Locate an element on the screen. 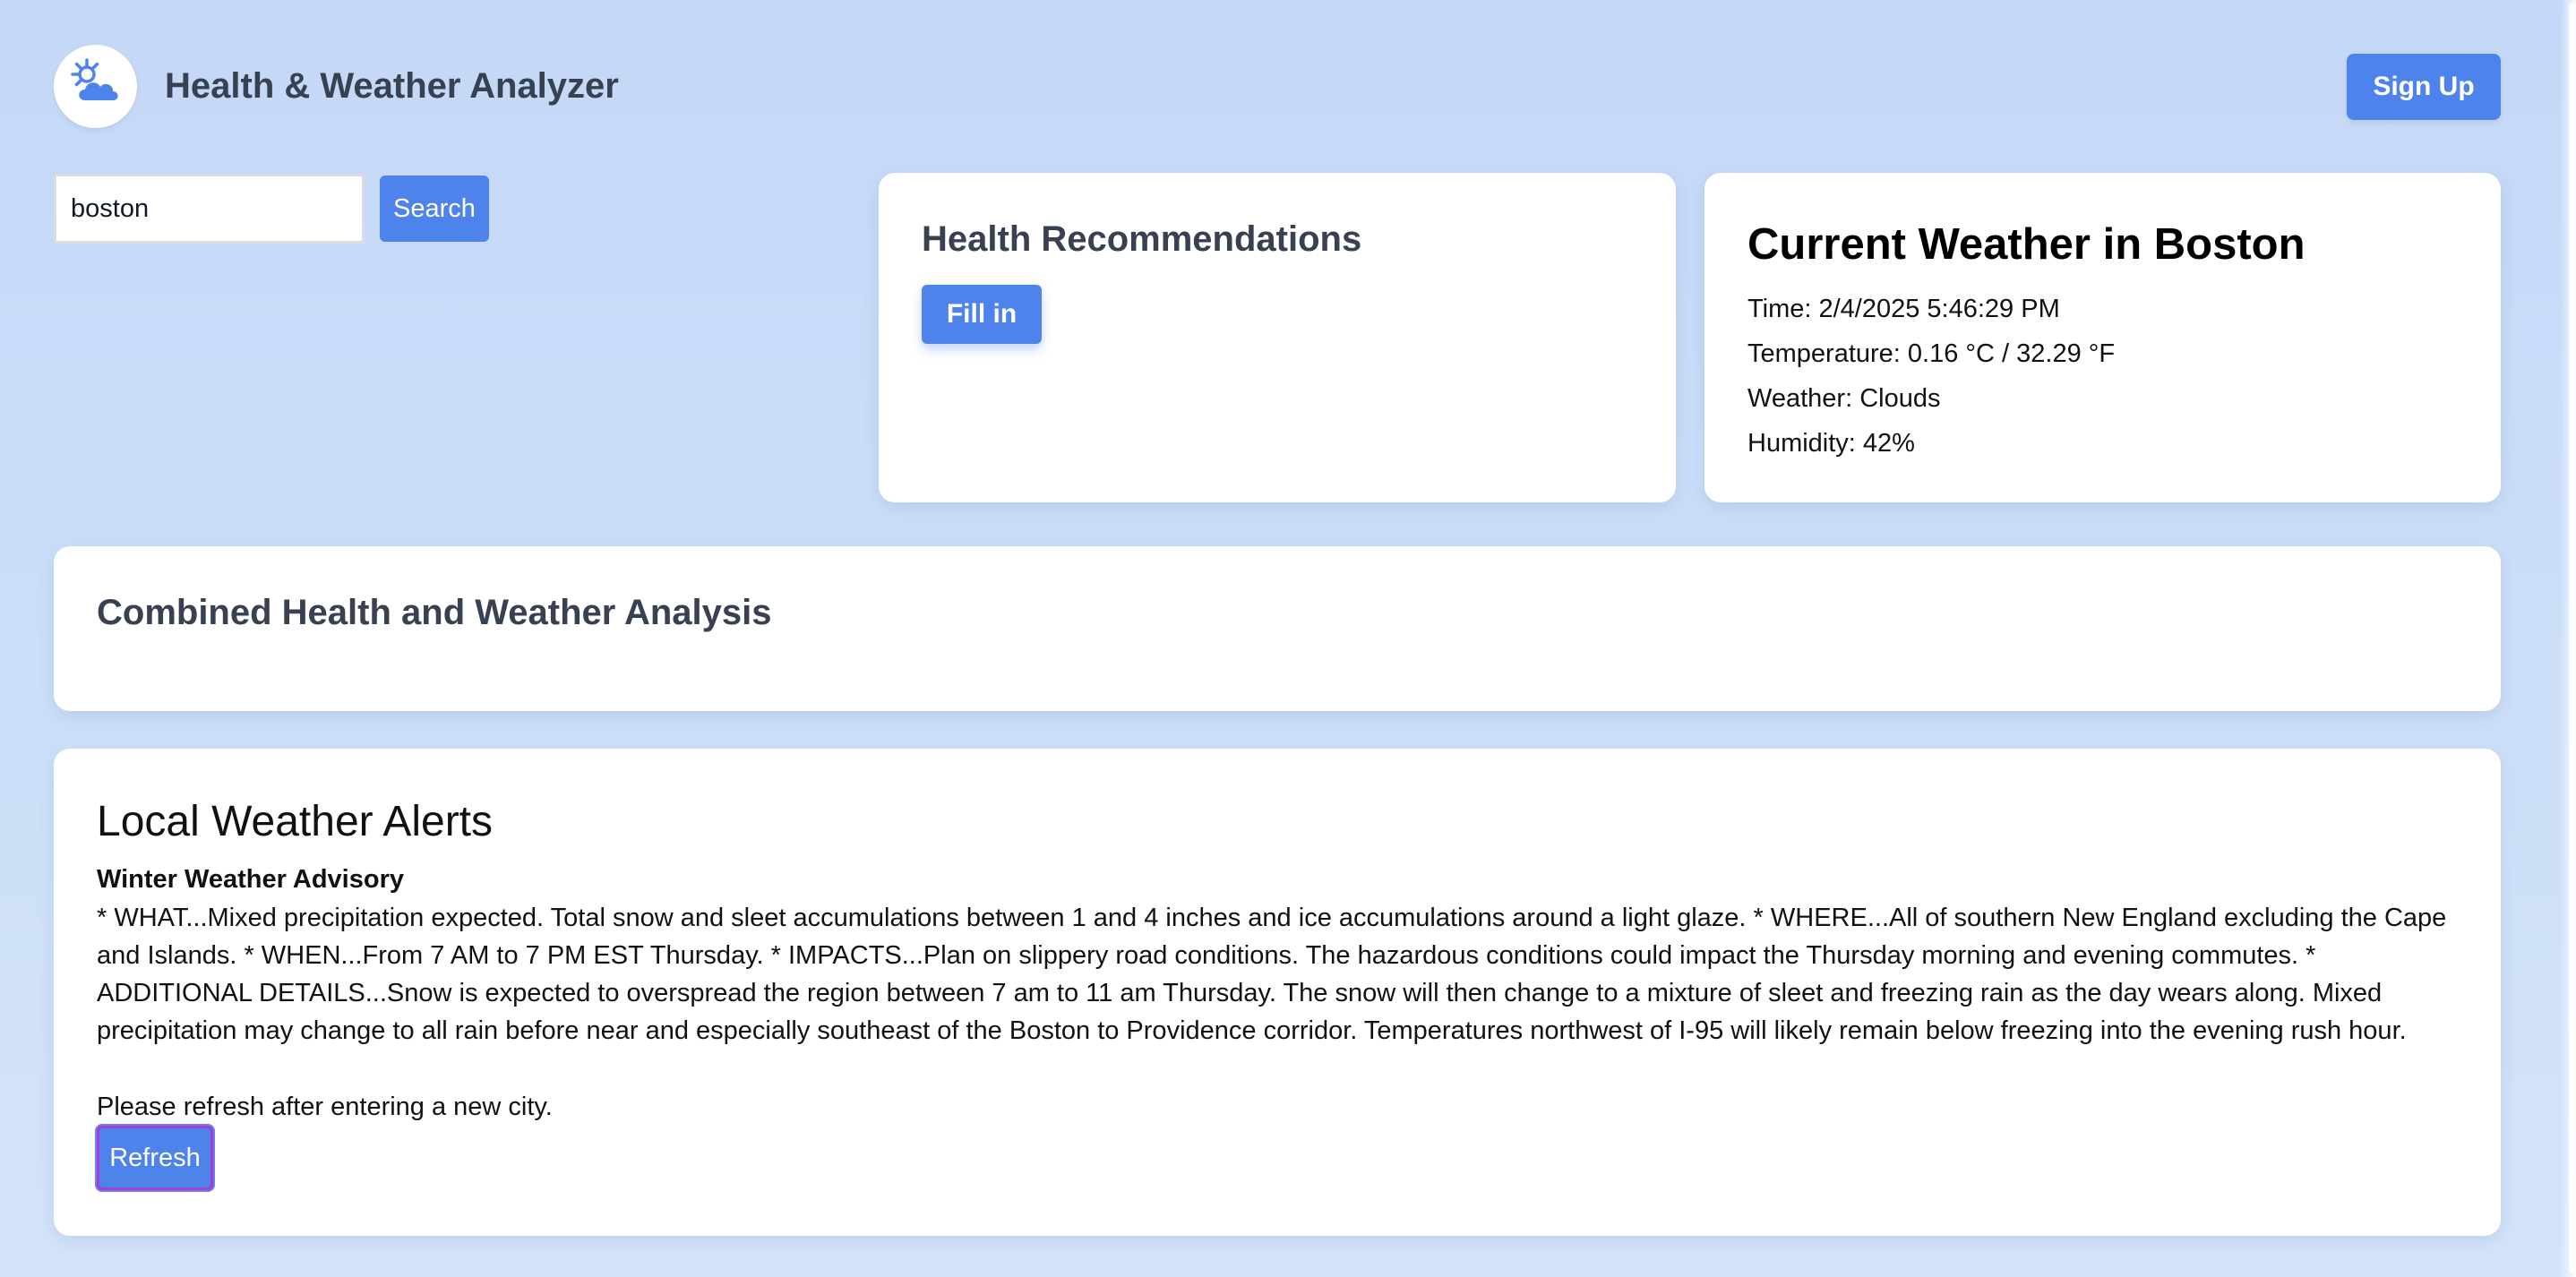 The height and width of the screenshot is (1277, 2576). fill-in-button: Fill in is located at coordinates (982, 315).